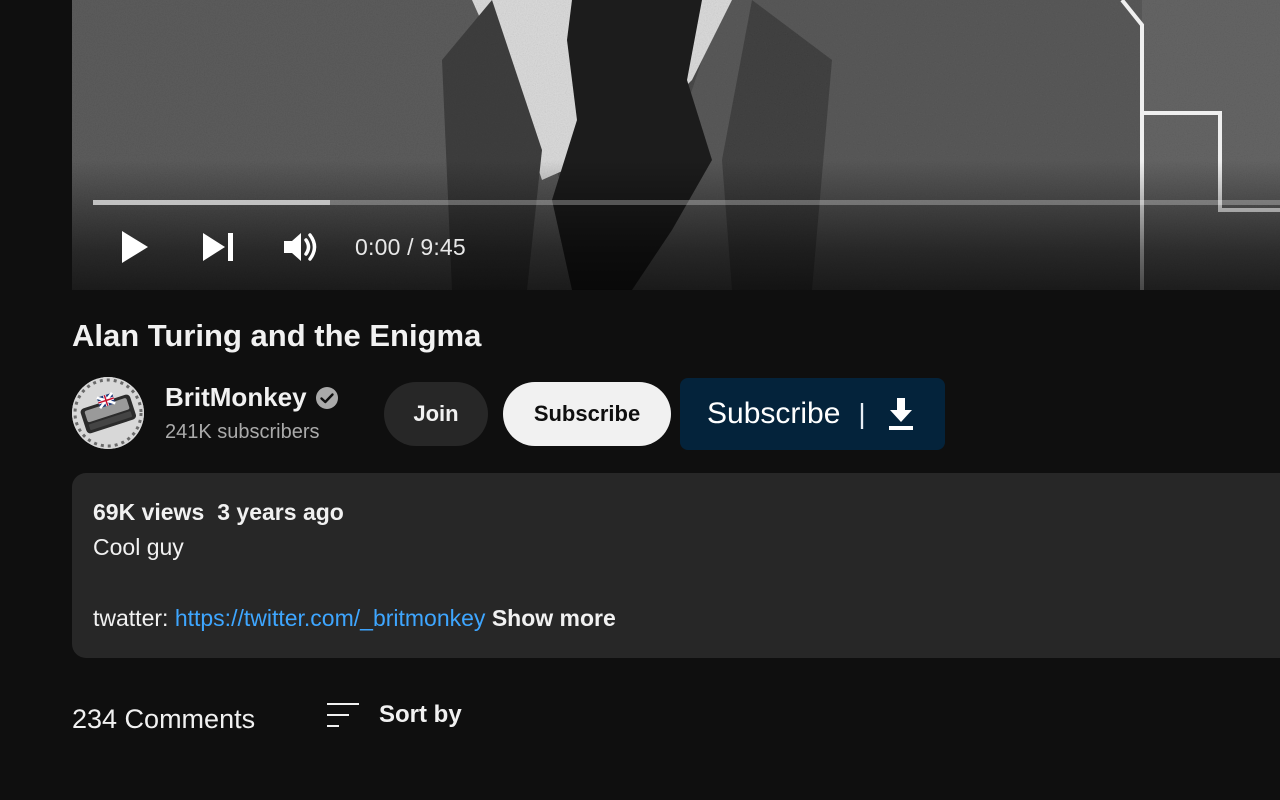 The image size is (1280, 800). I want to click on volume-button, so click(301, 247).